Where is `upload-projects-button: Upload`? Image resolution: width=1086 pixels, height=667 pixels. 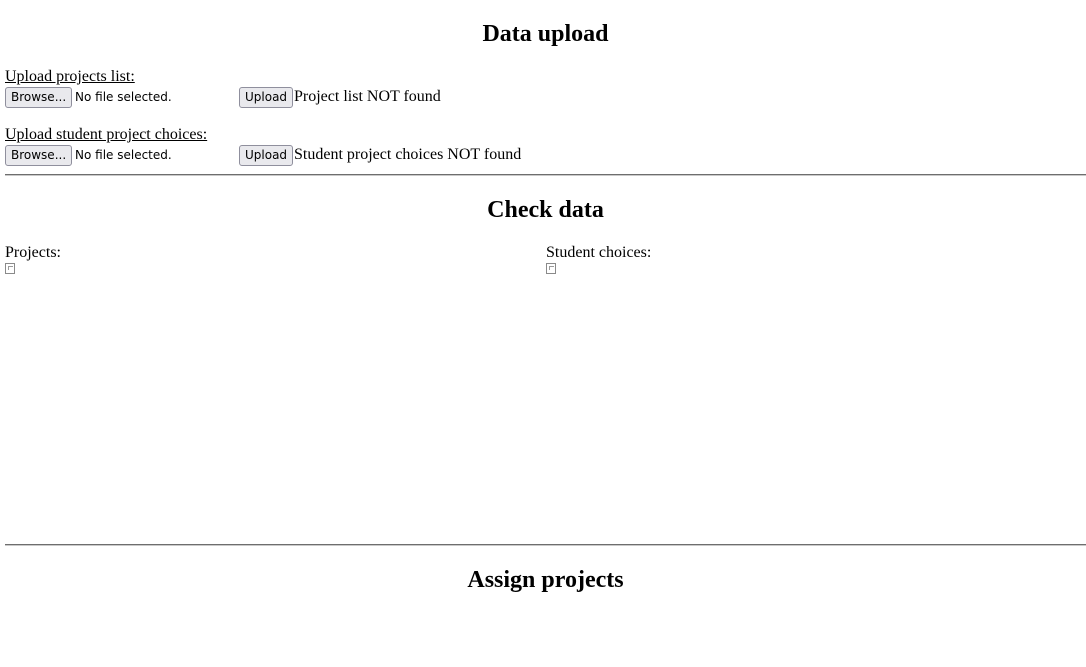
upload-projects-button: Upload is located at coordinates (266, 97).